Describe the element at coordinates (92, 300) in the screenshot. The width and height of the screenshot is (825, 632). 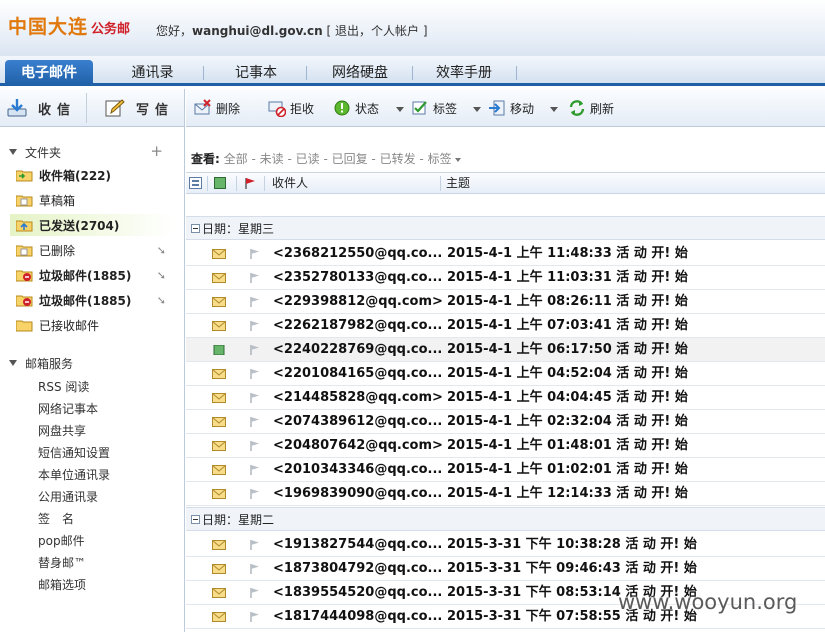
I see `sidebar-item-spam-2: 垃圾邮件(1885) ➘` at that location.